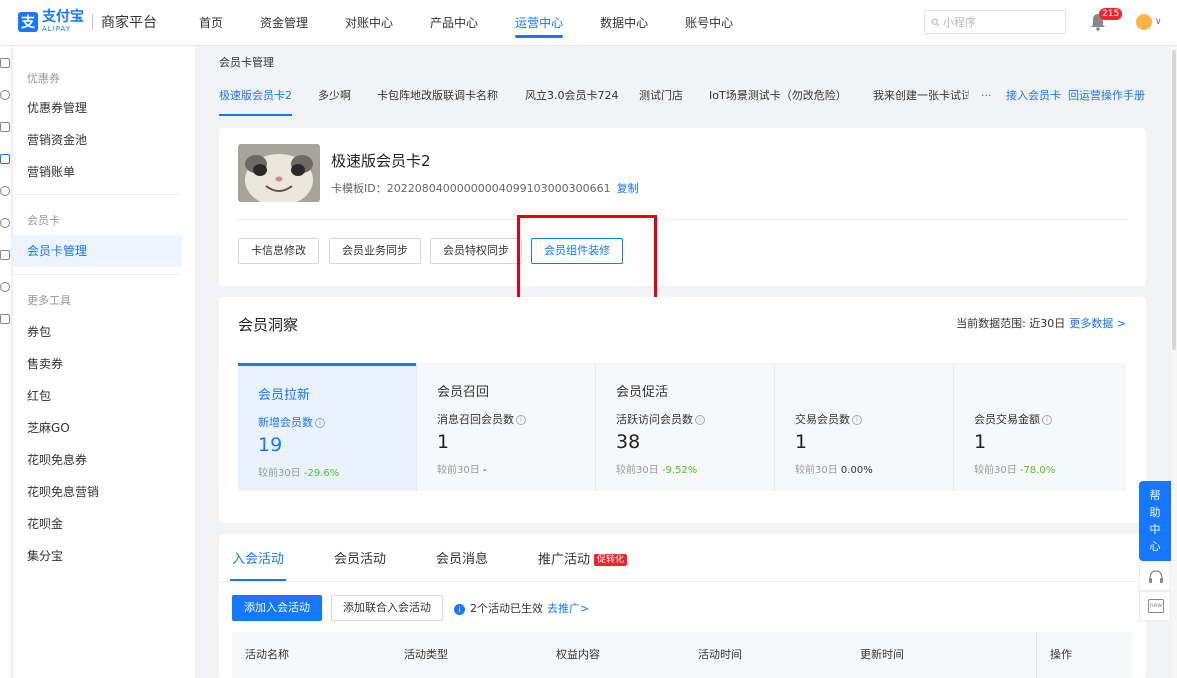 This screenshot has height=678, width=1177. Describe the element at coordinates (778, 96) in the screenshot. I see `tab-card-6: IoT场景测试卡（勿改危险）` at that location.